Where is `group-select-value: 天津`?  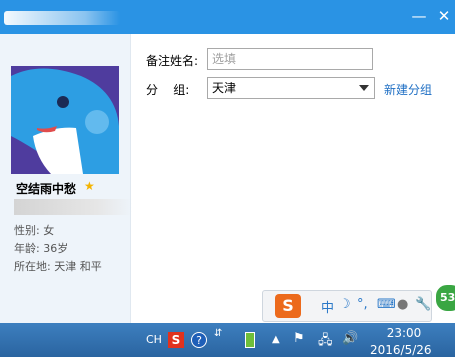 group-select-value: 天津 is located at coordinates (224, 88).